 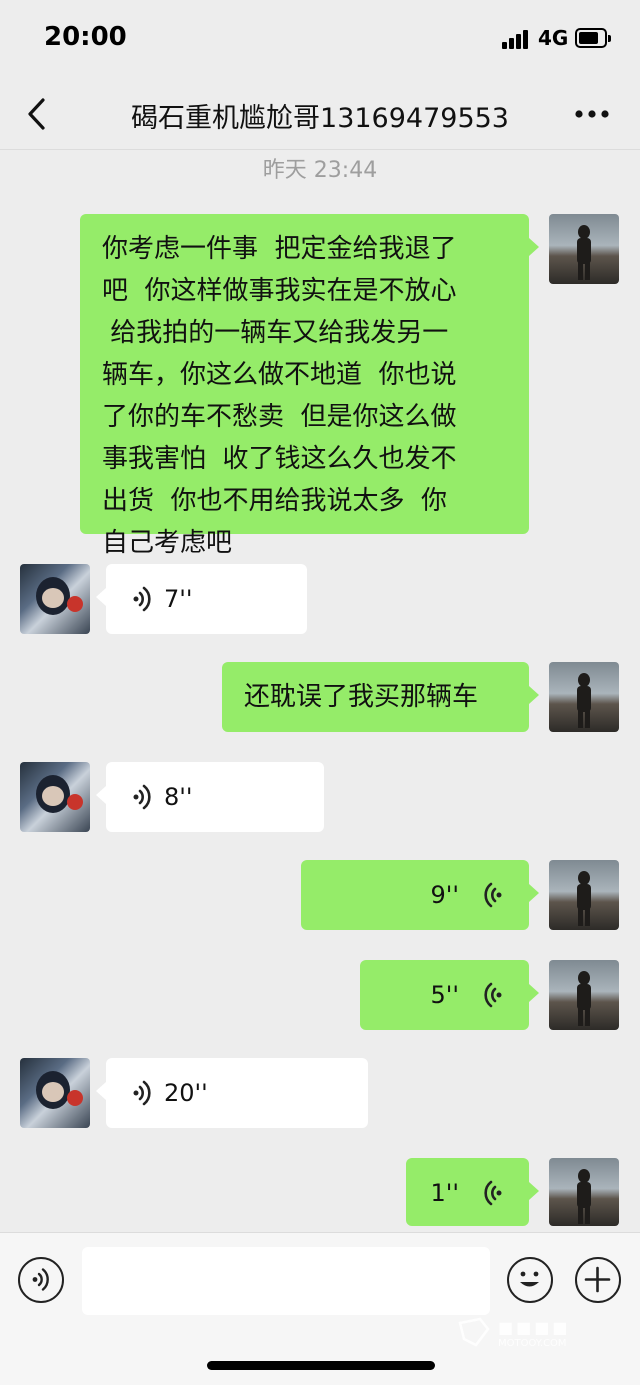 I want to click on plus-icon, so click(x=597, y=1279).